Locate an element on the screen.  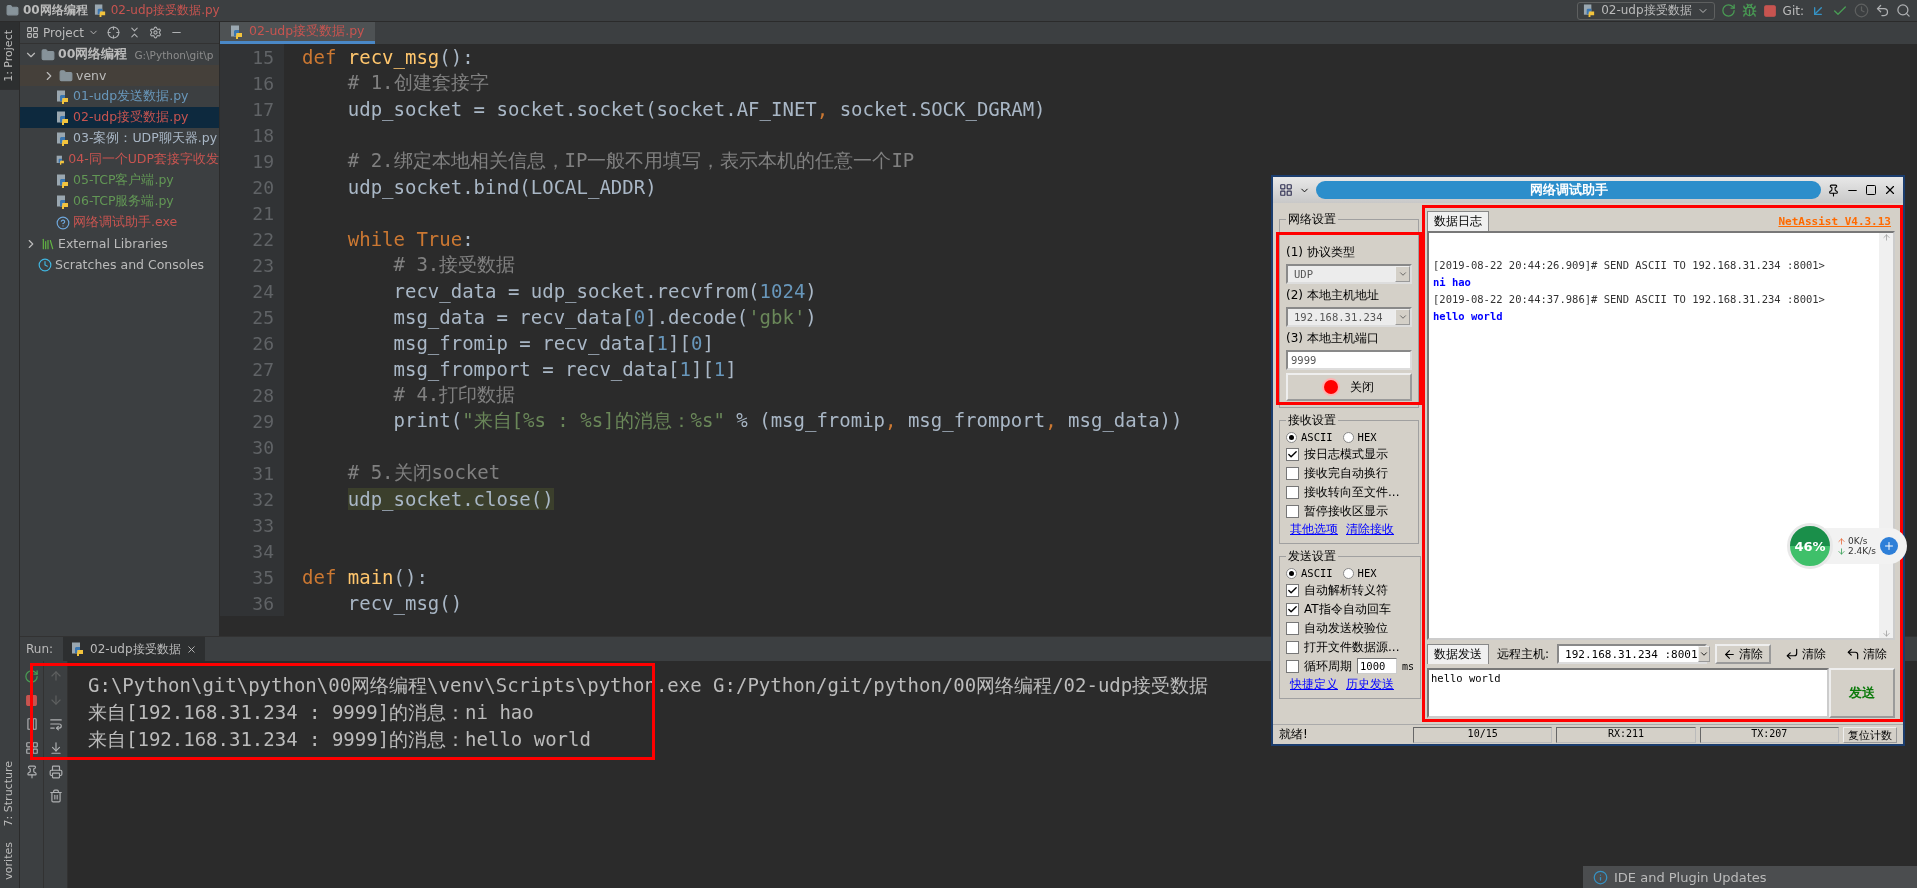
project-view-dropdown: Project is located at coordinates (63, 32).